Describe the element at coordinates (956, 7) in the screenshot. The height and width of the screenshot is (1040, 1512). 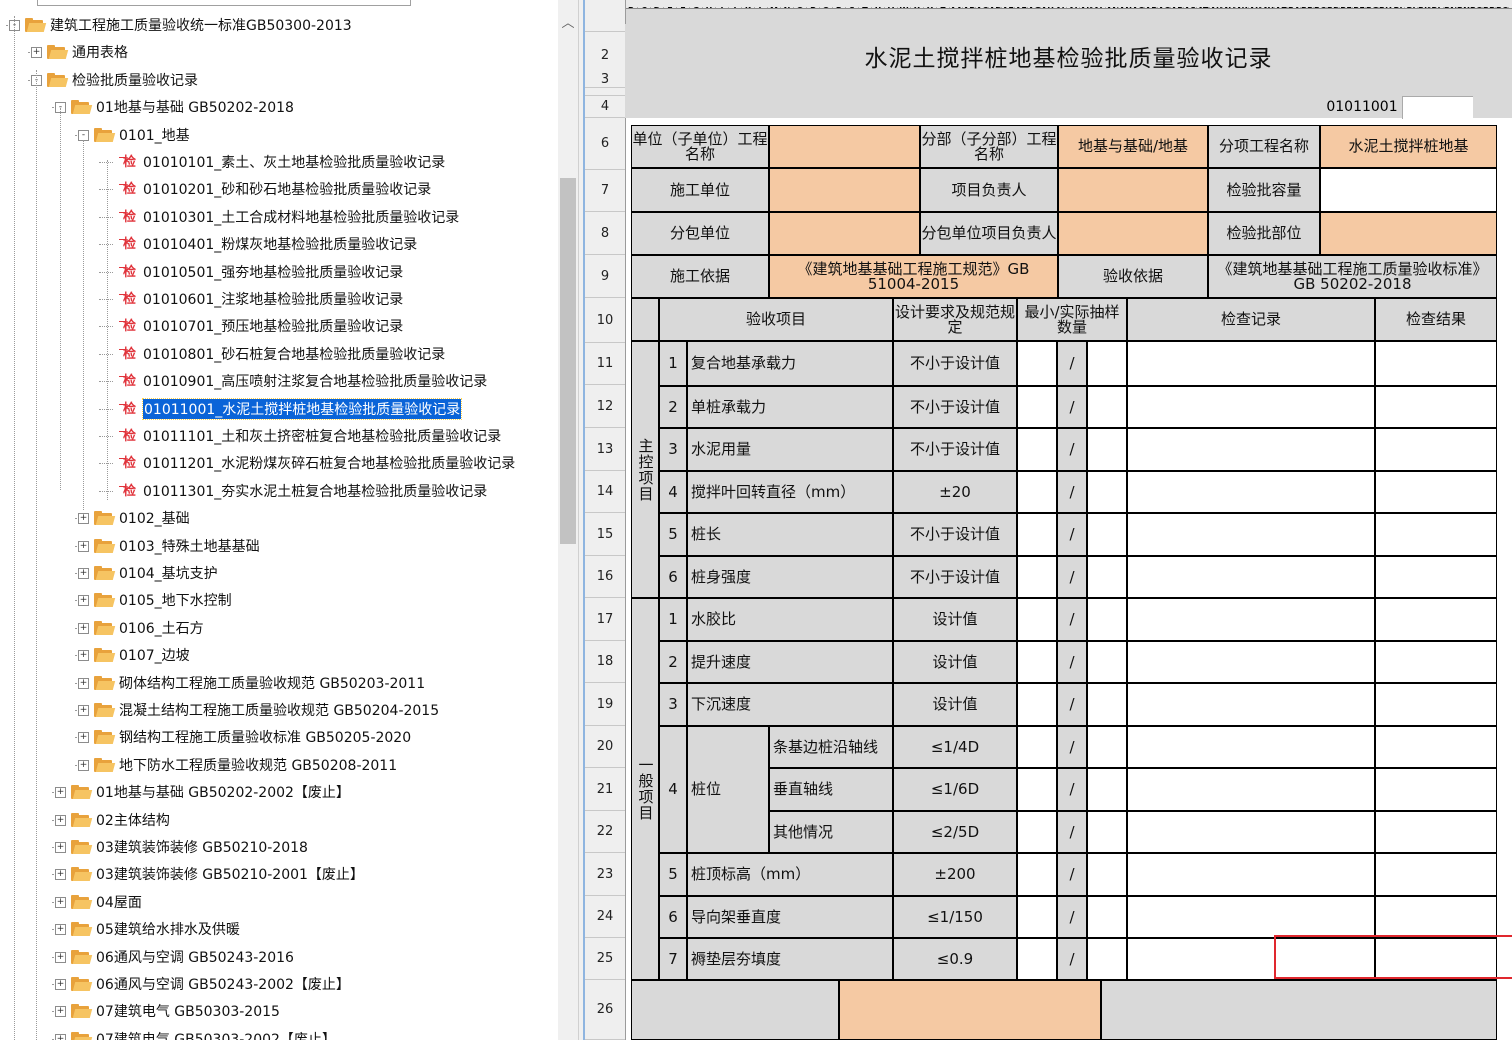
I see `column-letter: AA` at that location.